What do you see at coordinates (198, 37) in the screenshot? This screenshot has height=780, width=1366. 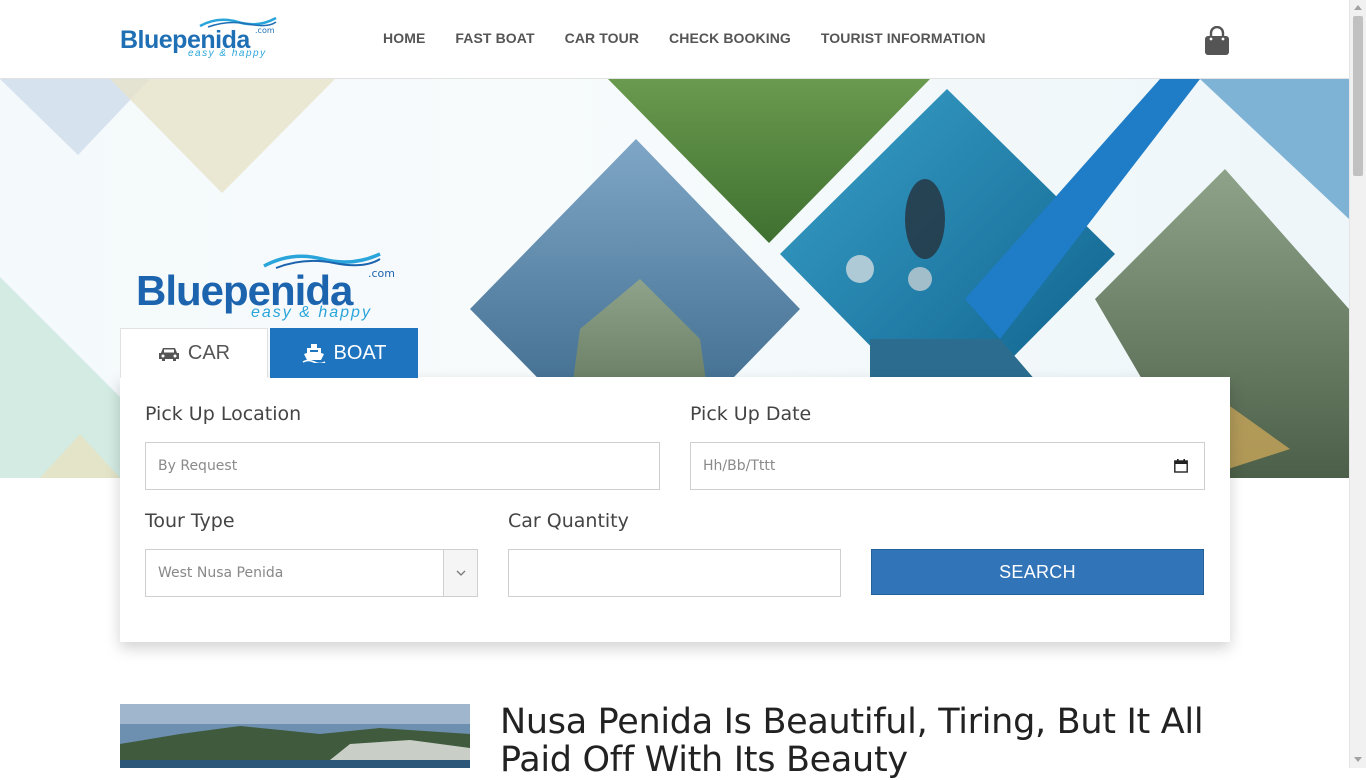 I see `brand-logo: Bluepenida .com easy & happy` at bounding box center [198, 37].